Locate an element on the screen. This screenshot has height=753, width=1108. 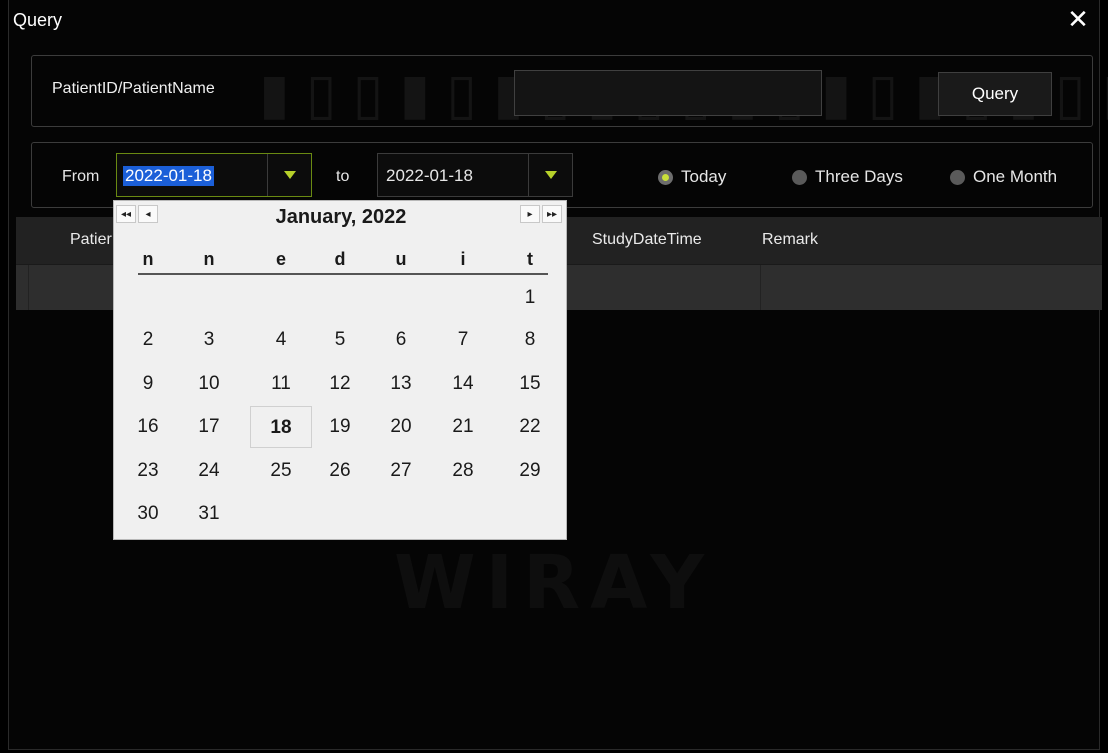
title-bar: Query ✕ is located at coordinates (555, 22).